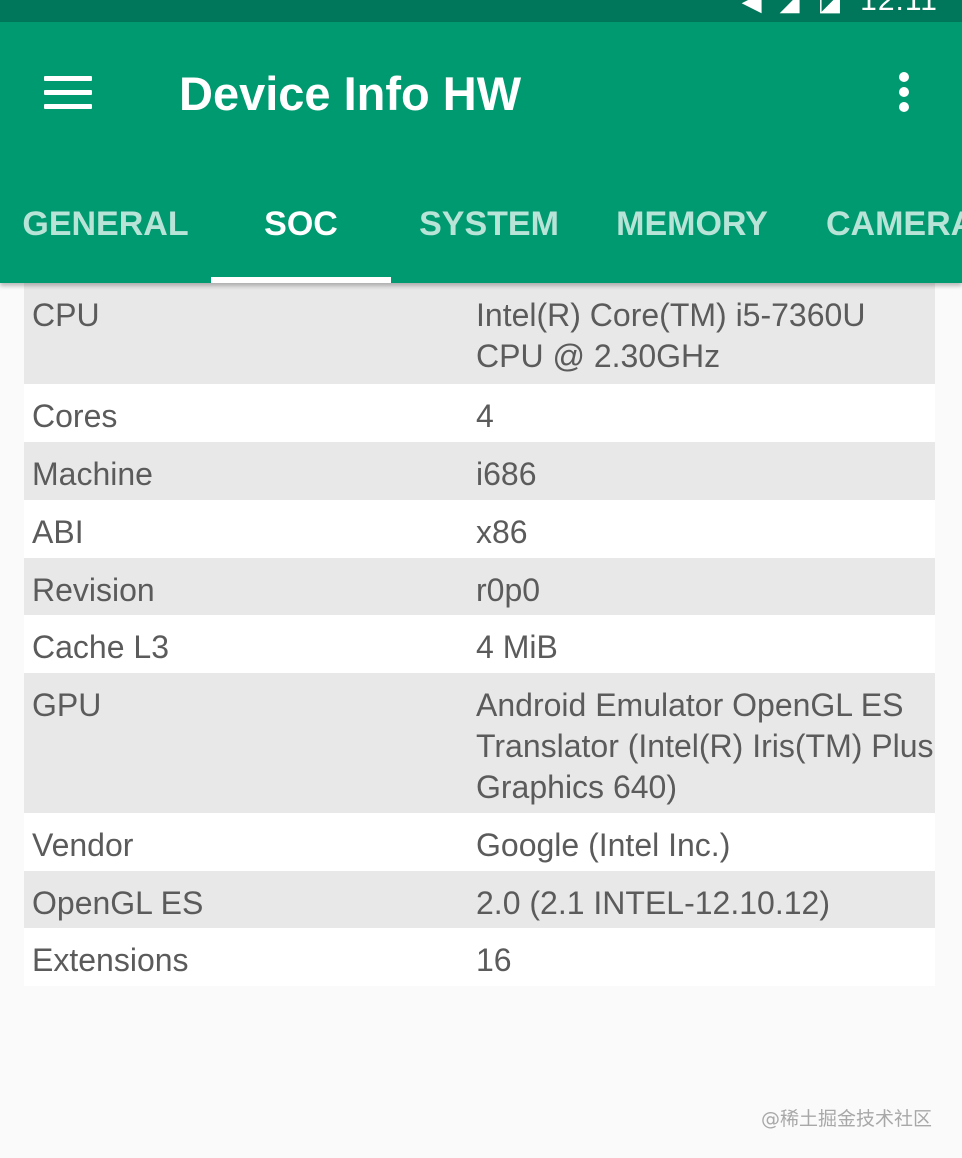  Describe the element at coordinates (846, 1119) in the screenshot. I see `watermark: @稀土掘金技术社区` at that location.